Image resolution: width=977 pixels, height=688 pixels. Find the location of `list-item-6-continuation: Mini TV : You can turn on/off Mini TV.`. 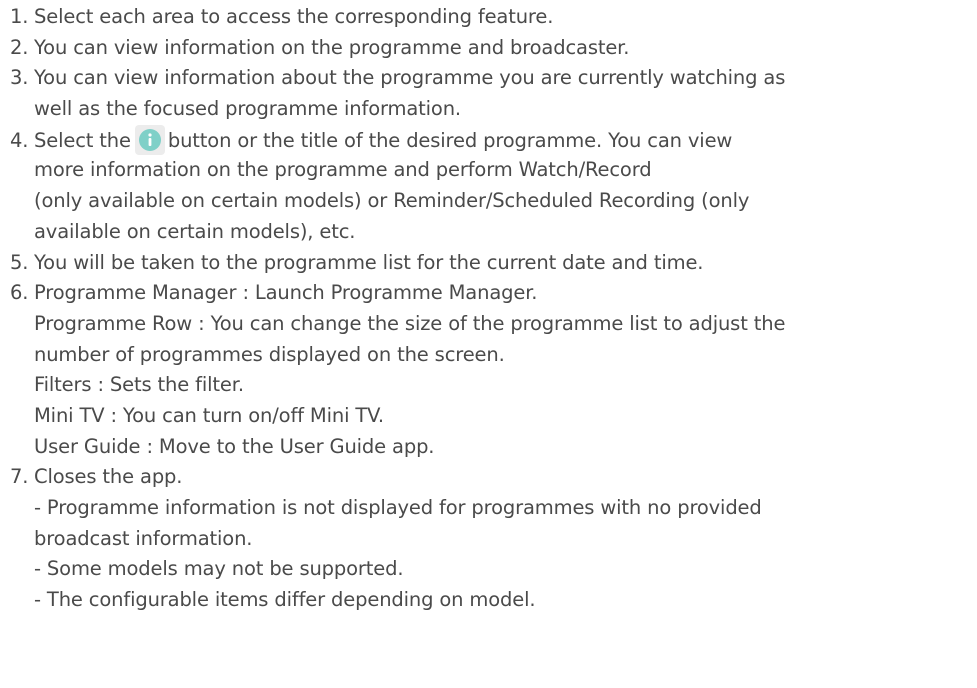

list-item-6-continuation: Mini TV : You can turn on/off Mini TV. is located at coordinates (492, 416).